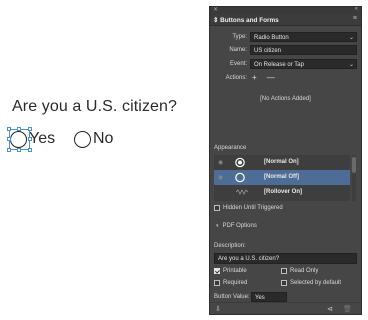  Describe the element at coordinates (268, 50) in the screenshot. I see `name-value: US citizen` at that location.